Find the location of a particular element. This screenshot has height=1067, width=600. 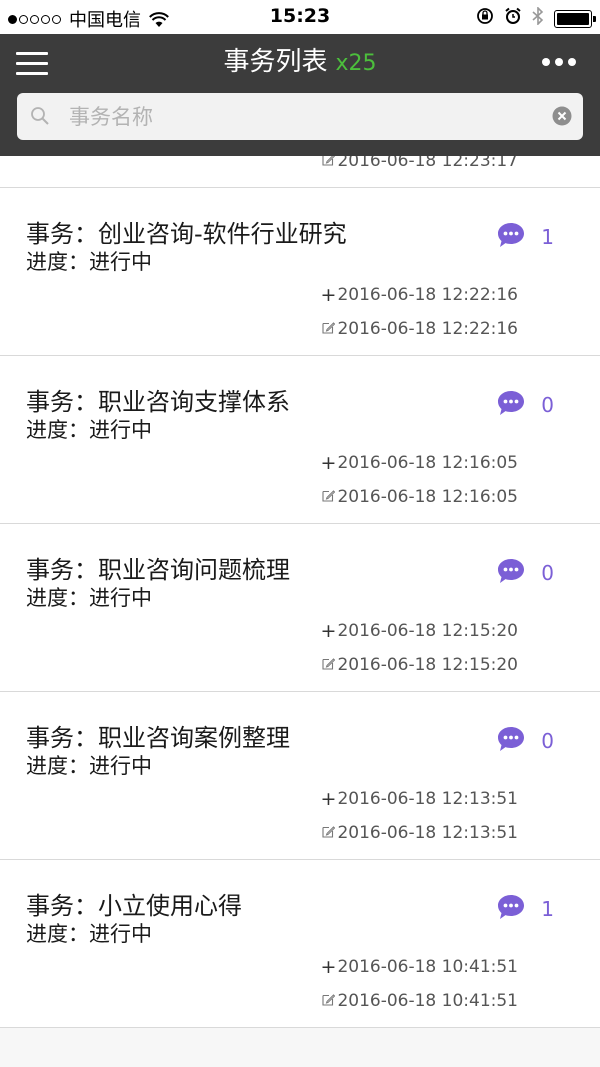

page-title-text: 事务列表 is located at coordinates (275, 62).